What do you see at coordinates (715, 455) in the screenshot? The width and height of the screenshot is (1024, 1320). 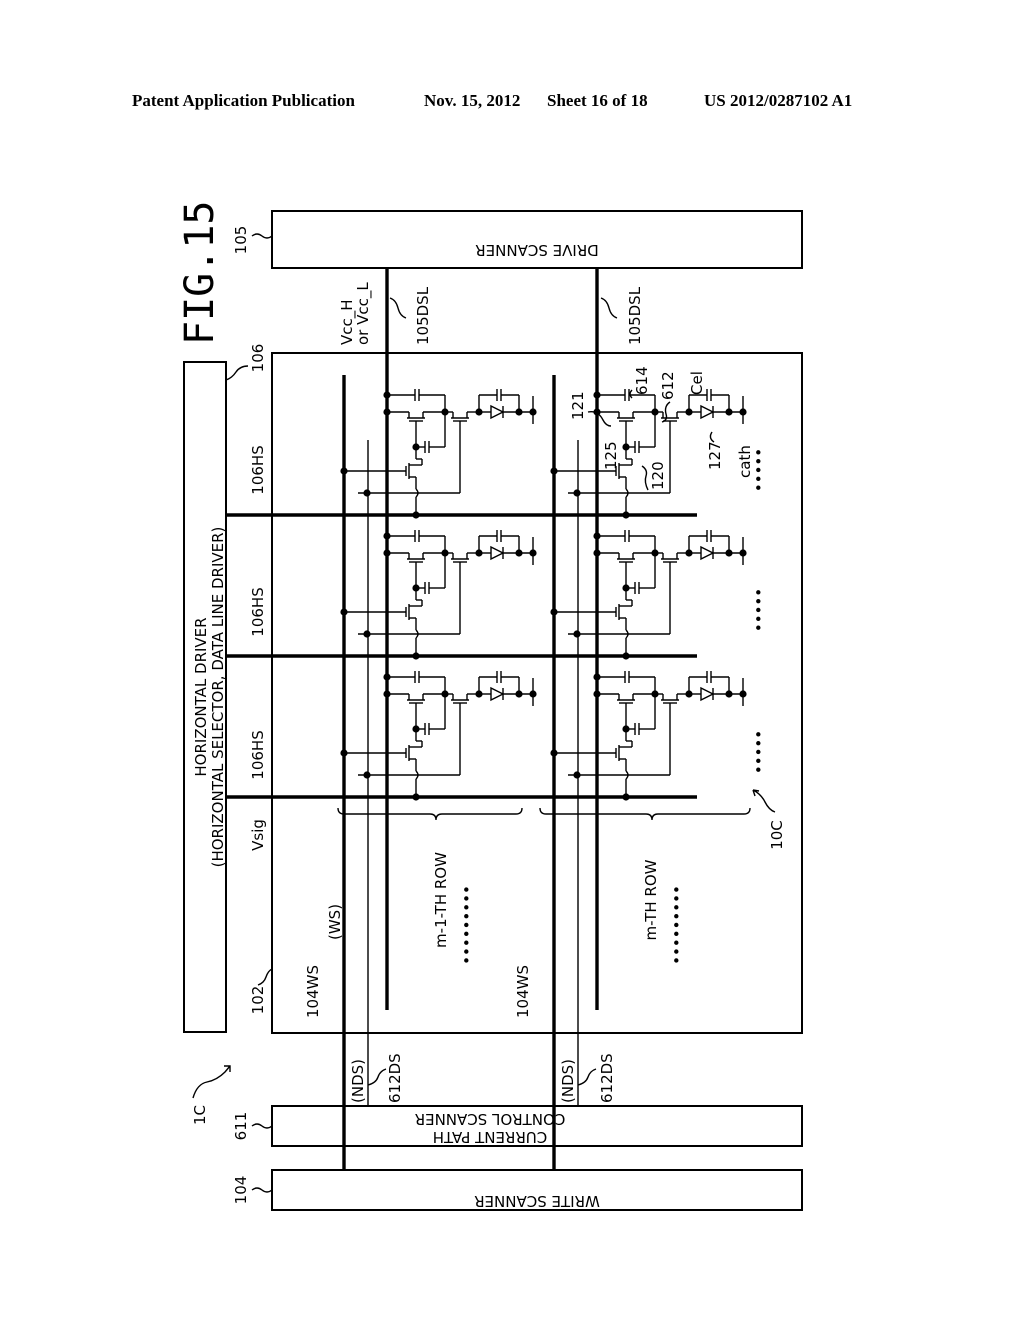 I see `comp-127: 127` at bounding box center [715, 455].